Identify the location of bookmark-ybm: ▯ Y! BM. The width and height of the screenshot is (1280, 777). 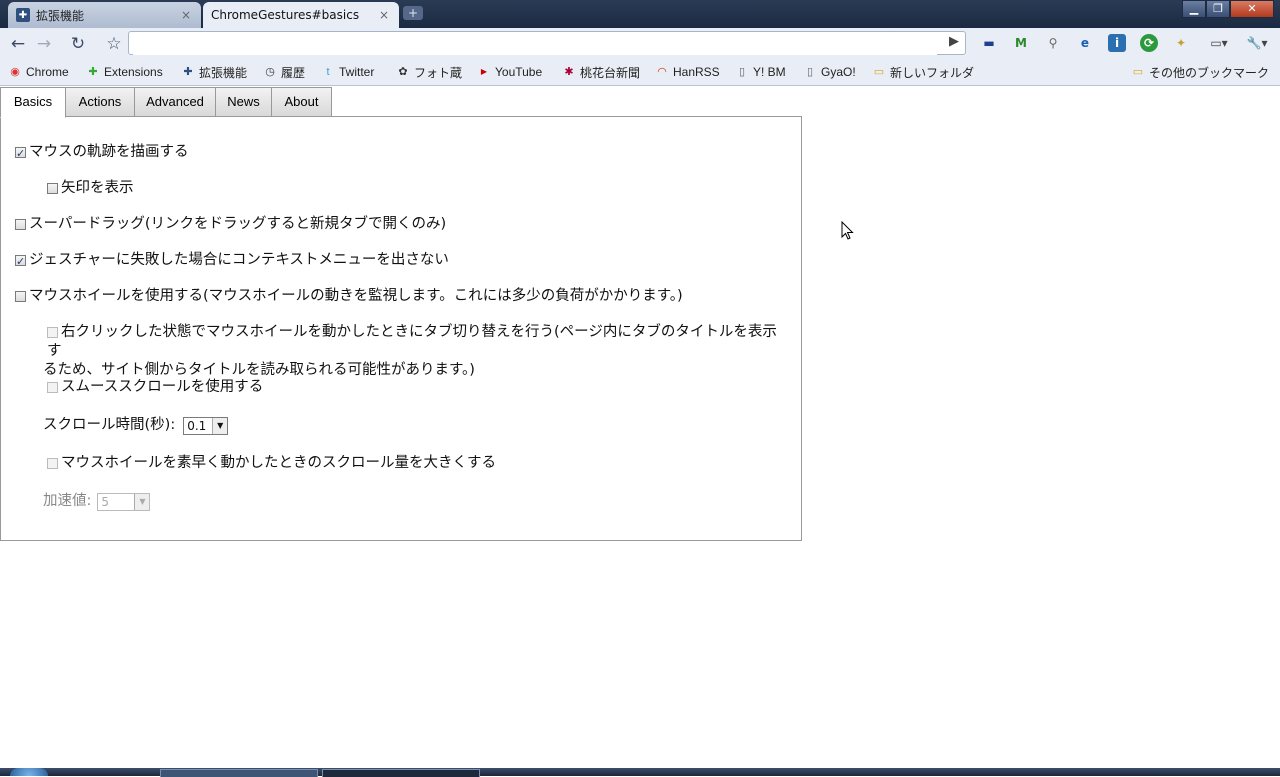
(760, 72).